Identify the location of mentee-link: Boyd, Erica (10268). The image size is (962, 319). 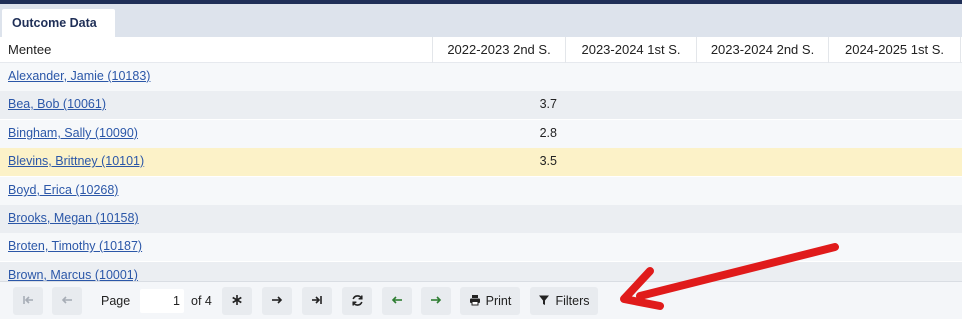
(63, 190).